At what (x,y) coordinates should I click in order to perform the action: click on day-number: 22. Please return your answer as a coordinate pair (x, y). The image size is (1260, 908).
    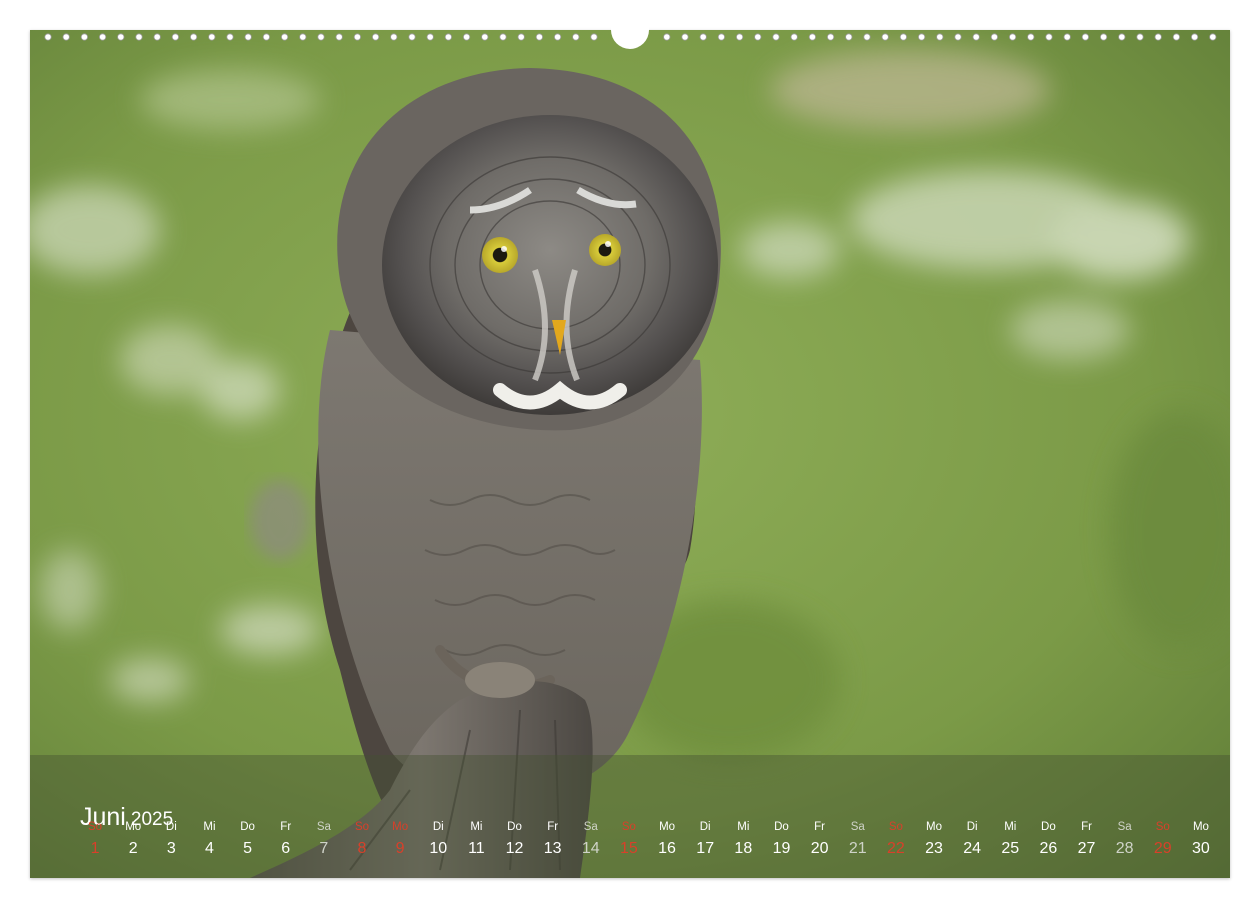
    Looking at the image, I should click on (895, 848).